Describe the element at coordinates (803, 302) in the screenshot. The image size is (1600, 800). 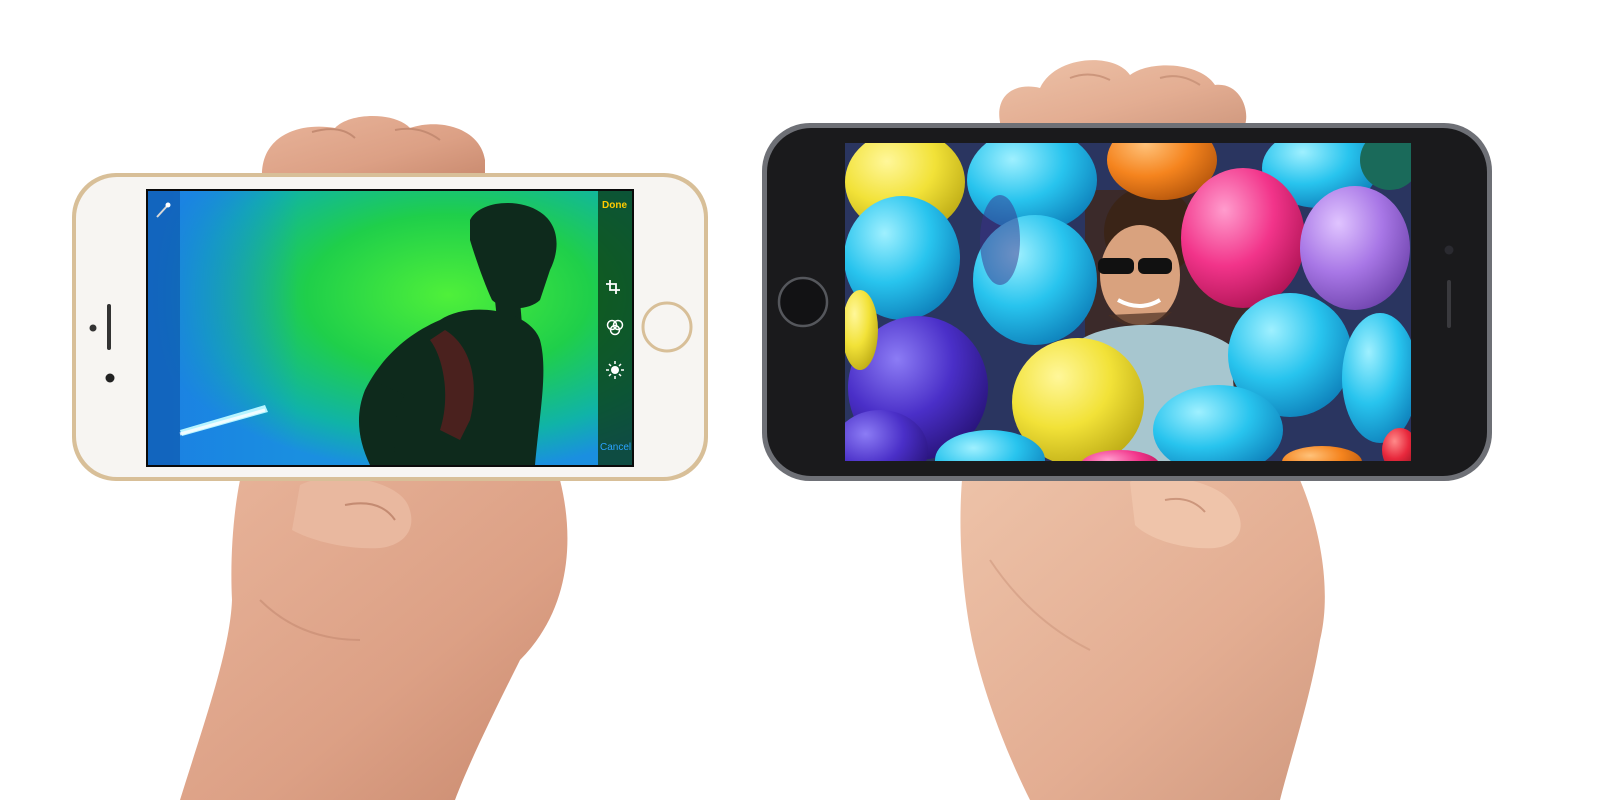
I see `home-button-right` at that location.